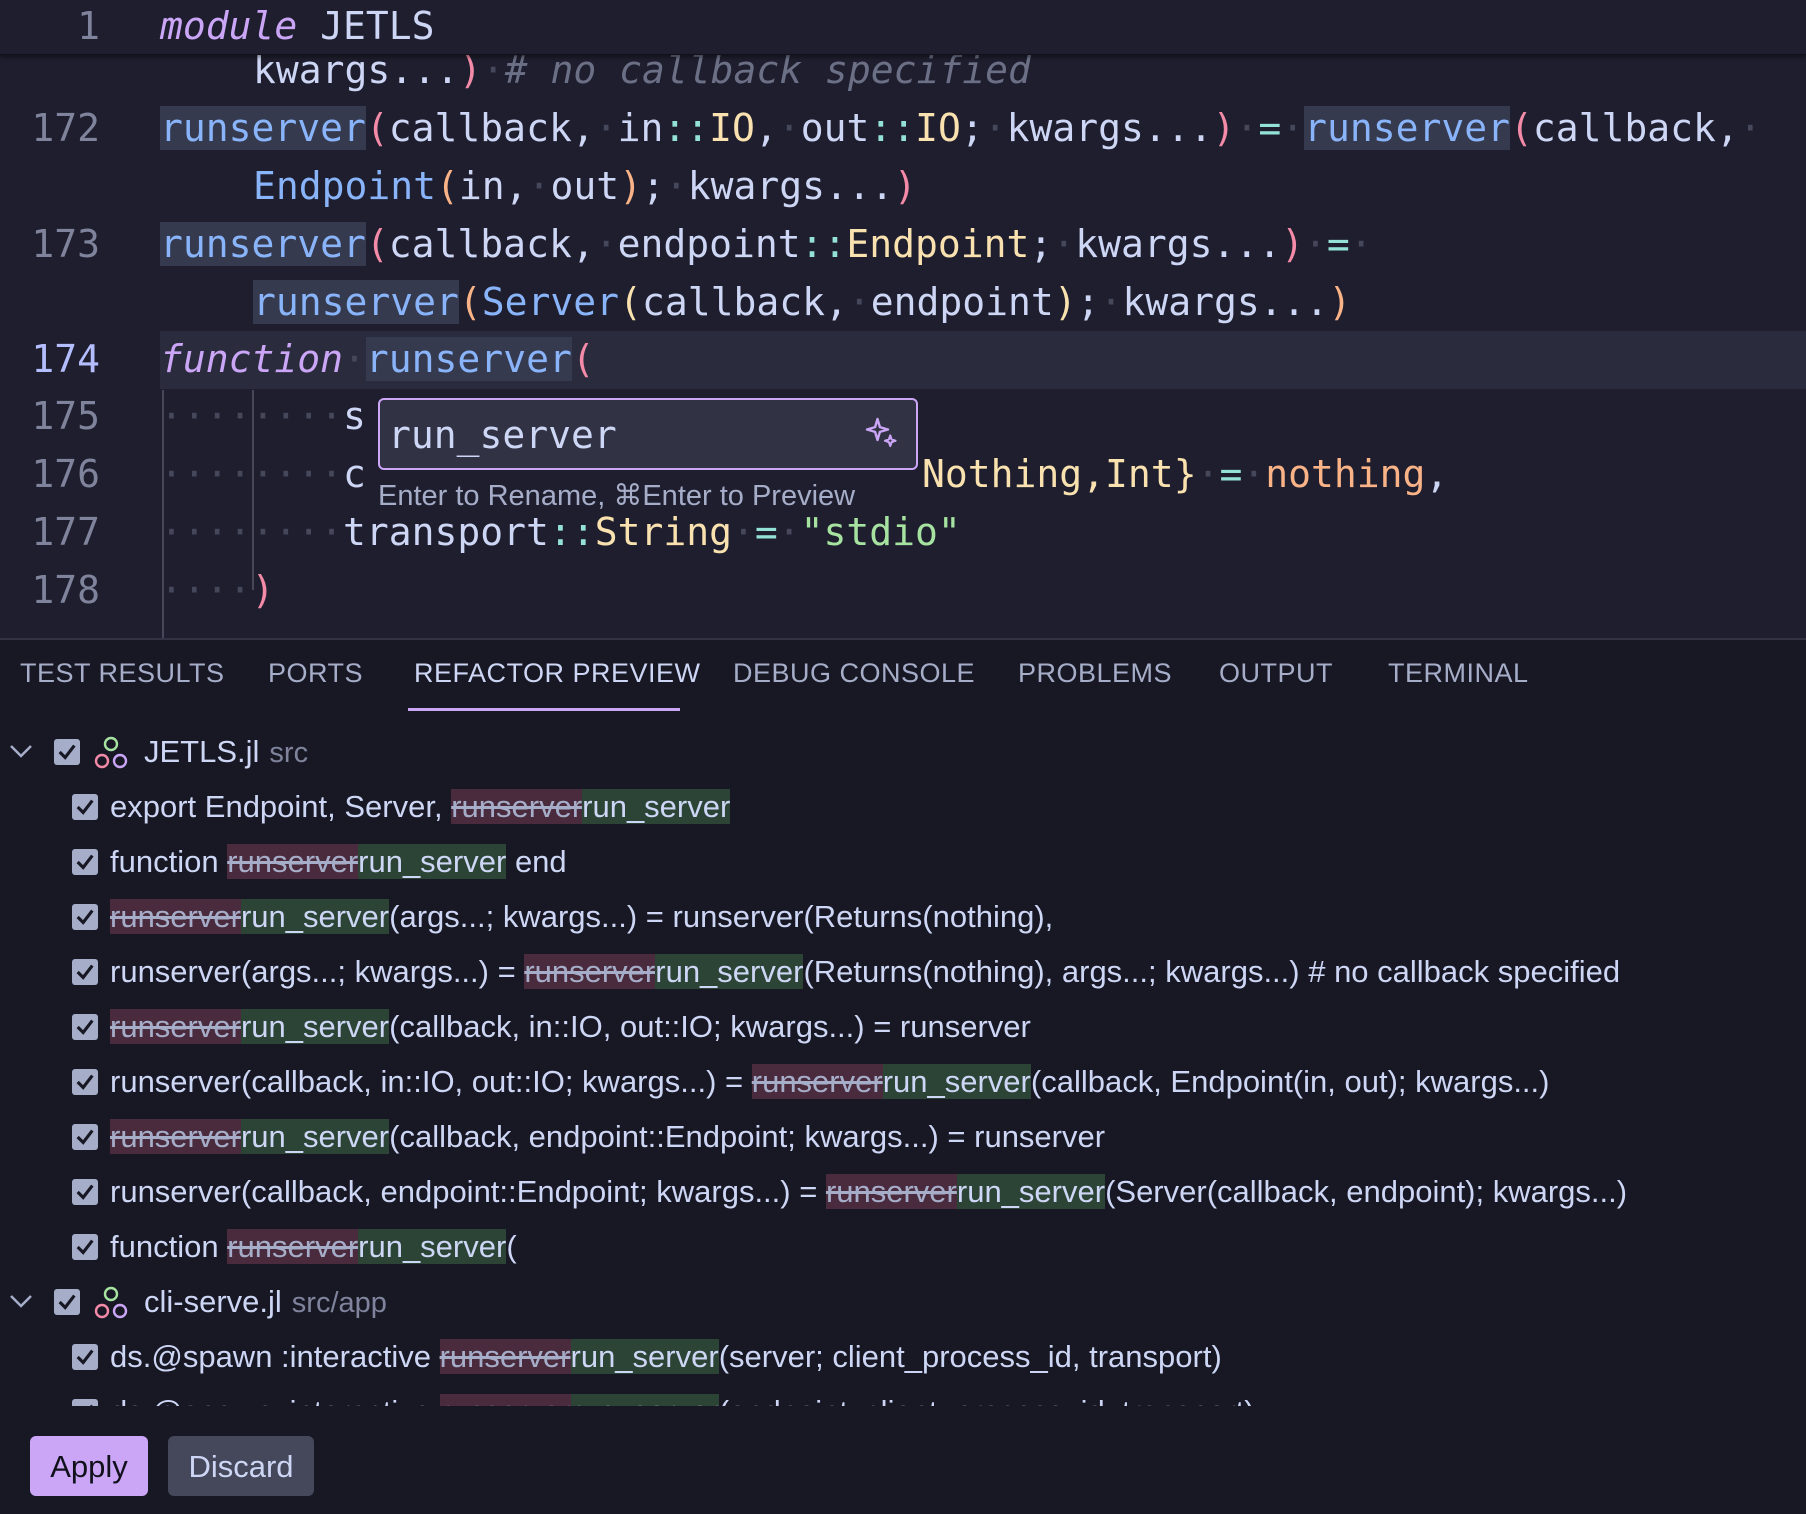  Describe the element at coordinates (263, 416) in the screenshot. I see `code-line: ········s` at that location.